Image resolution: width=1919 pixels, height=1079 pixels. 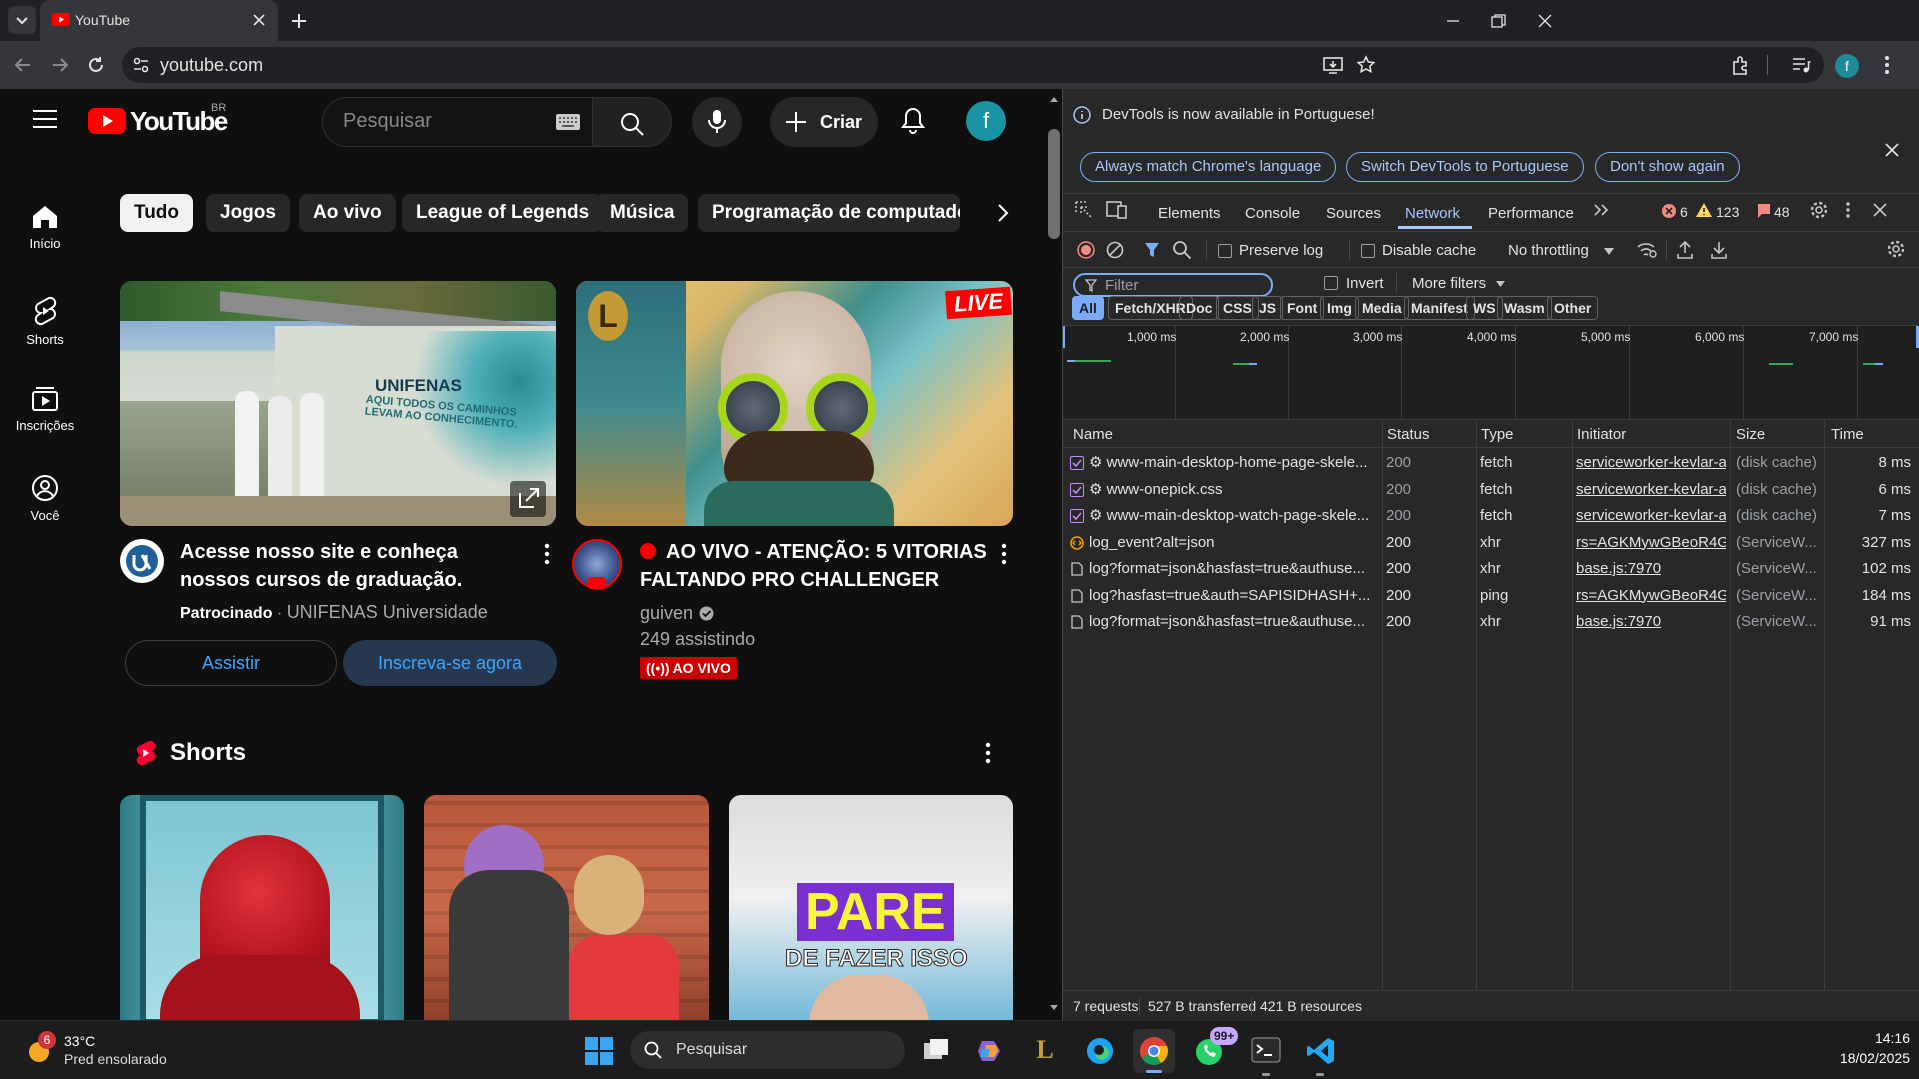 What do you see at coordinates (1054, 184) in the screenshot?
I see `yt-scrollbar-thumb` at bounding box center [1054, 184].